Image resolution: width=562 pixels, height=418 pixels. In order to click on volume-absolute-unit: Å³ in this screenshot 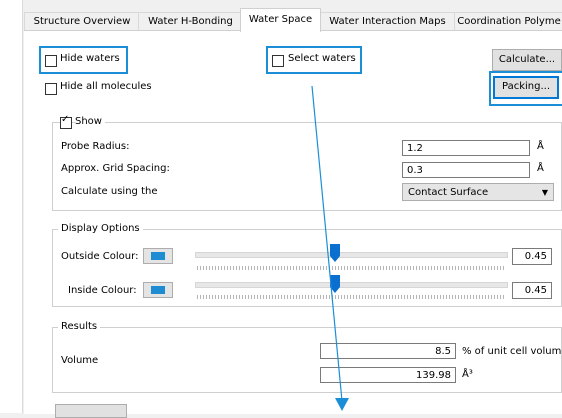, I will do `click(467, 374)`.